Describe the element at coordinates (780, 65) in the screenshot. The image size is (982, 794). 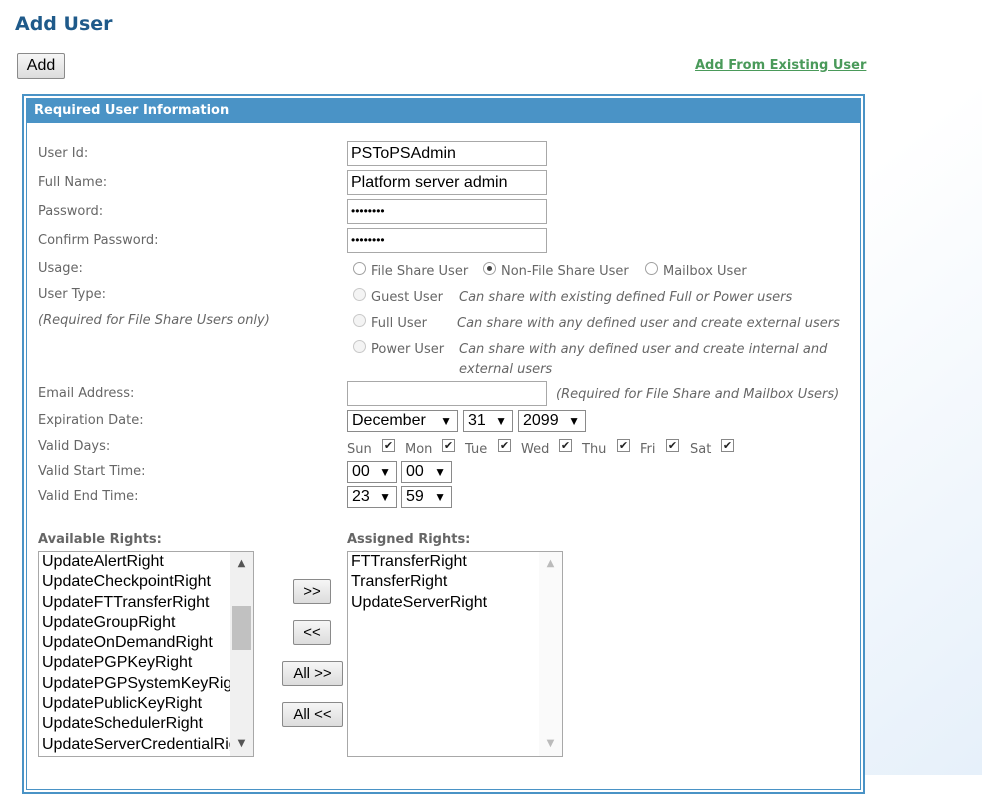
I see `add-from-existing-user-link: Add From Existing User` at that location.